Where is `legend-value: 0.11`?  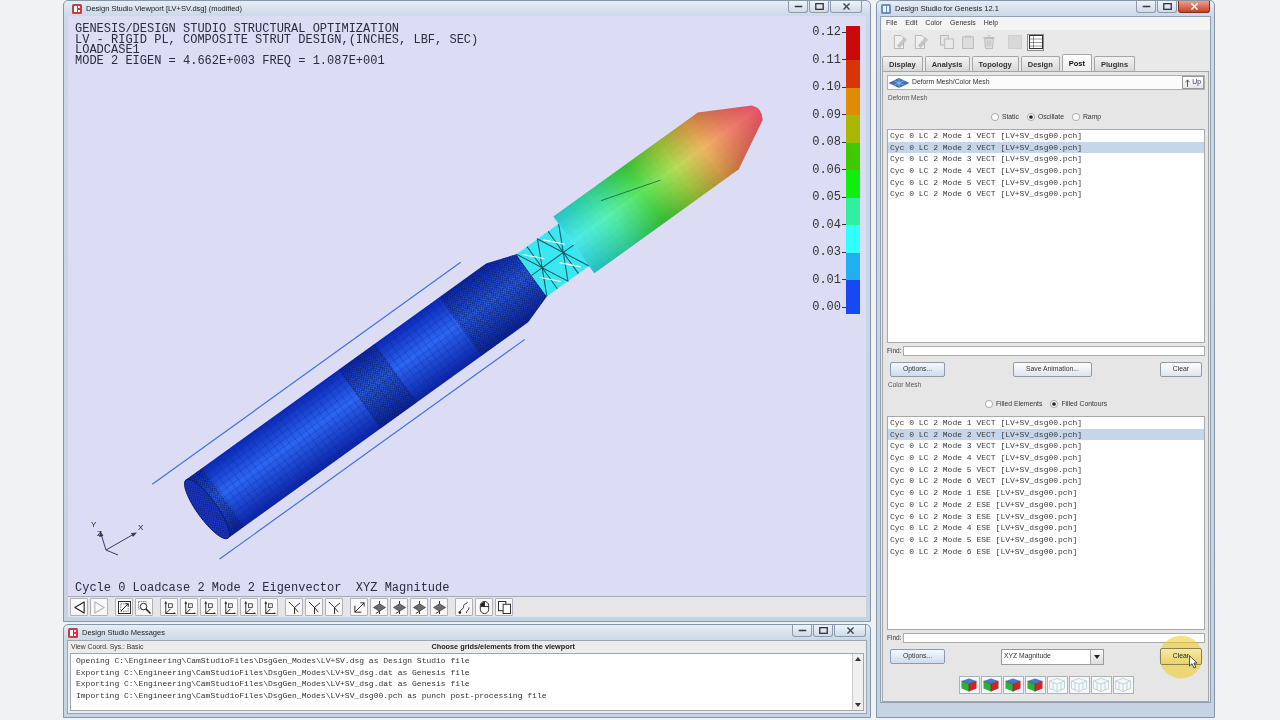 legend-value: 0.11 is located at coordinates (829, 59).